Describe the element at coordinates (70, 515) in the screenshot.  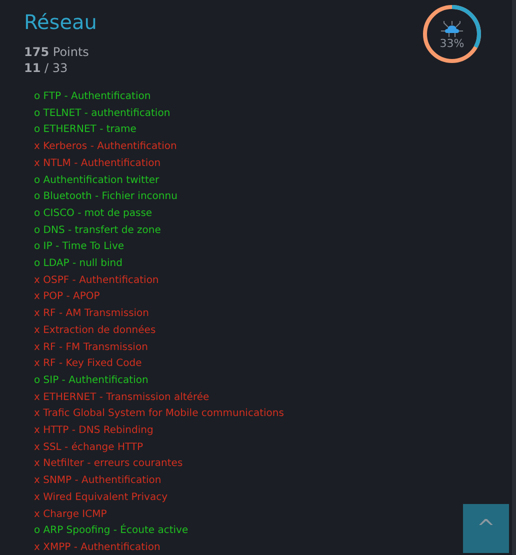
I see `challenge-link: x Charge ICMP` at that location.